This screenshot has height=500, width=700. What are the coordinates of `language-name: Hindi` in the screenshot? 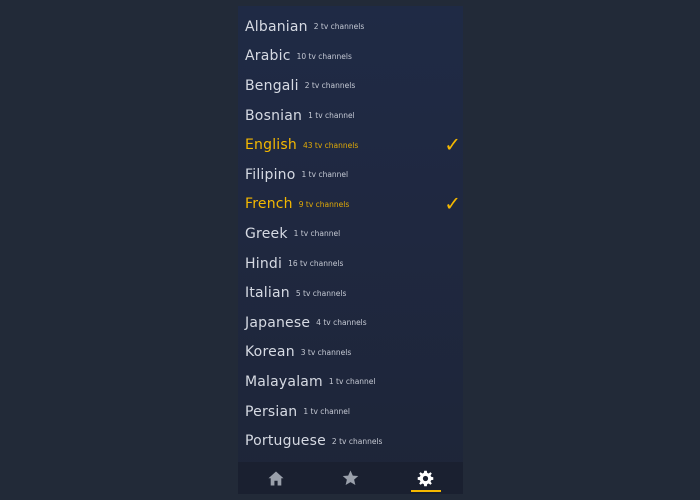 It's located at (264, 263).